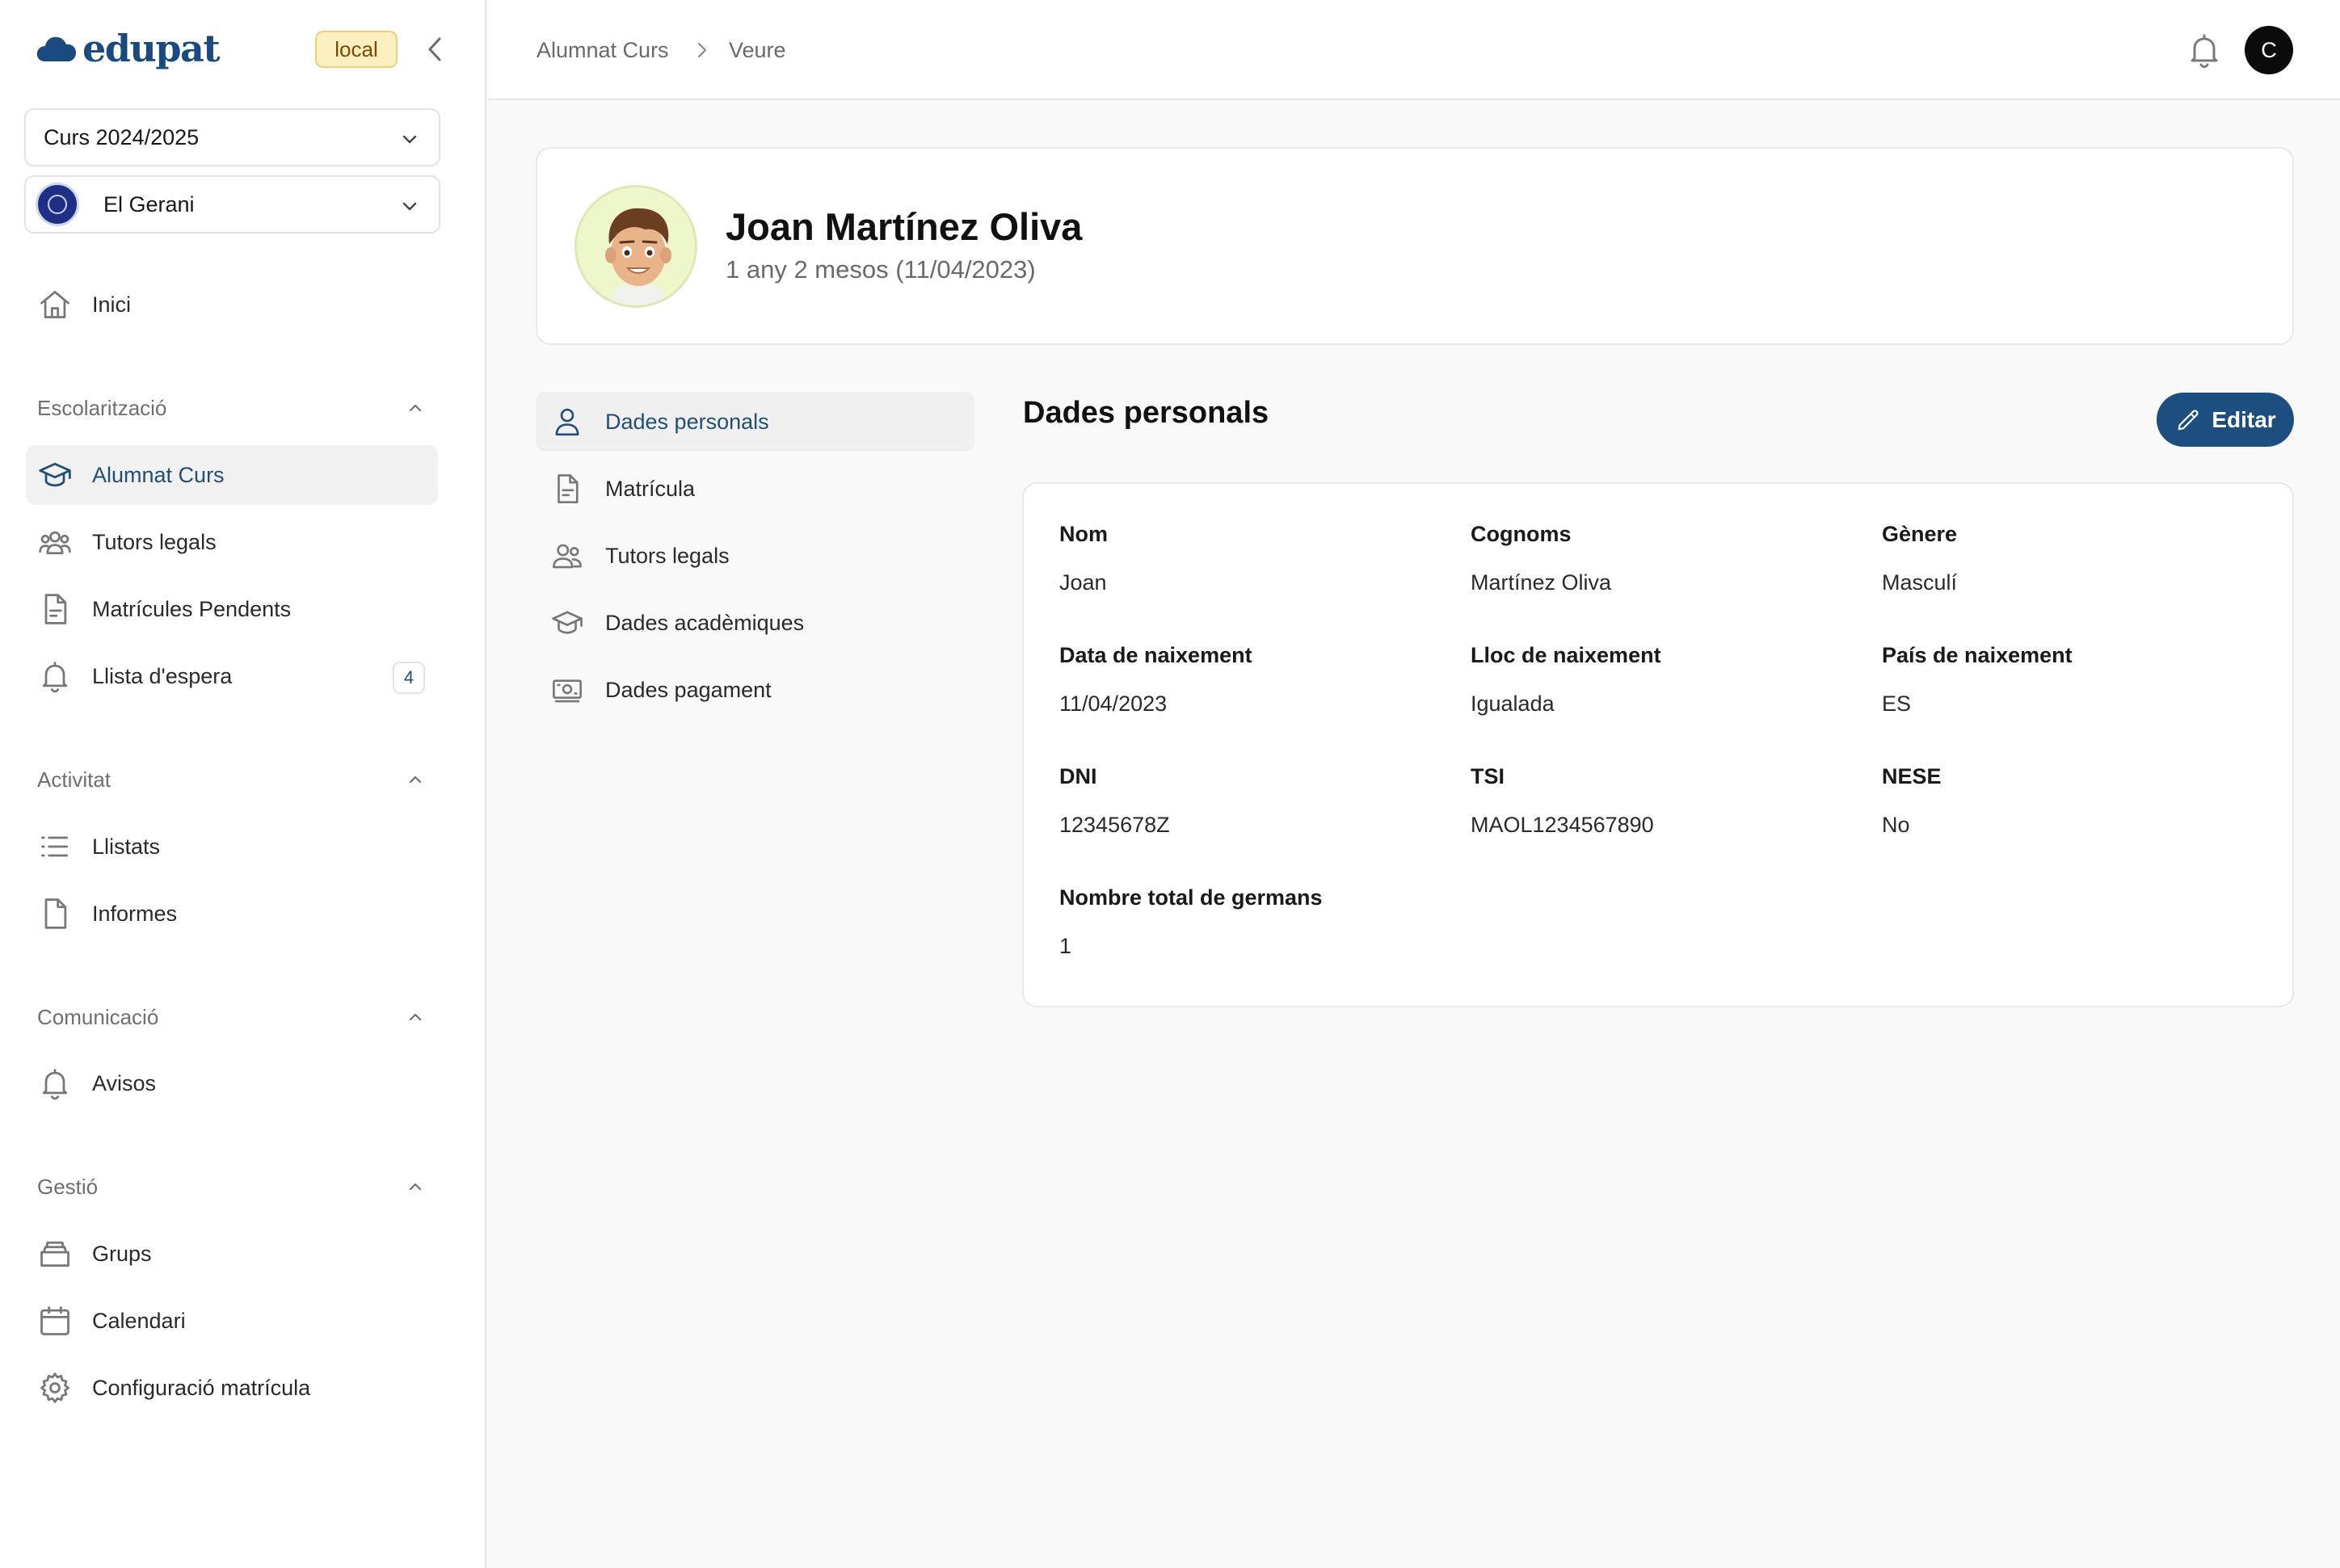 The height and width of the screenshot is (1568, 2340). What do you see at coordinates (1562, 825) in the screenshot?
I see `field-value: MAOL1234567890` at bounding box center [1562, 825].